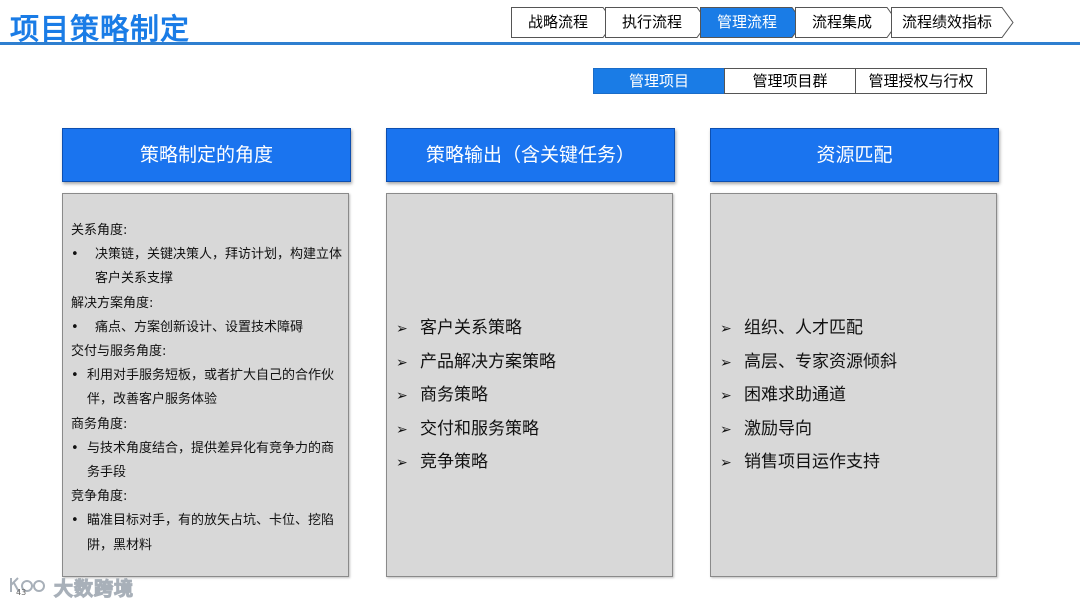  Describe the element at coordinates (820, 361) in the screenshot. I see `list-item-text: 高层、专家资源倾斜` at that location.